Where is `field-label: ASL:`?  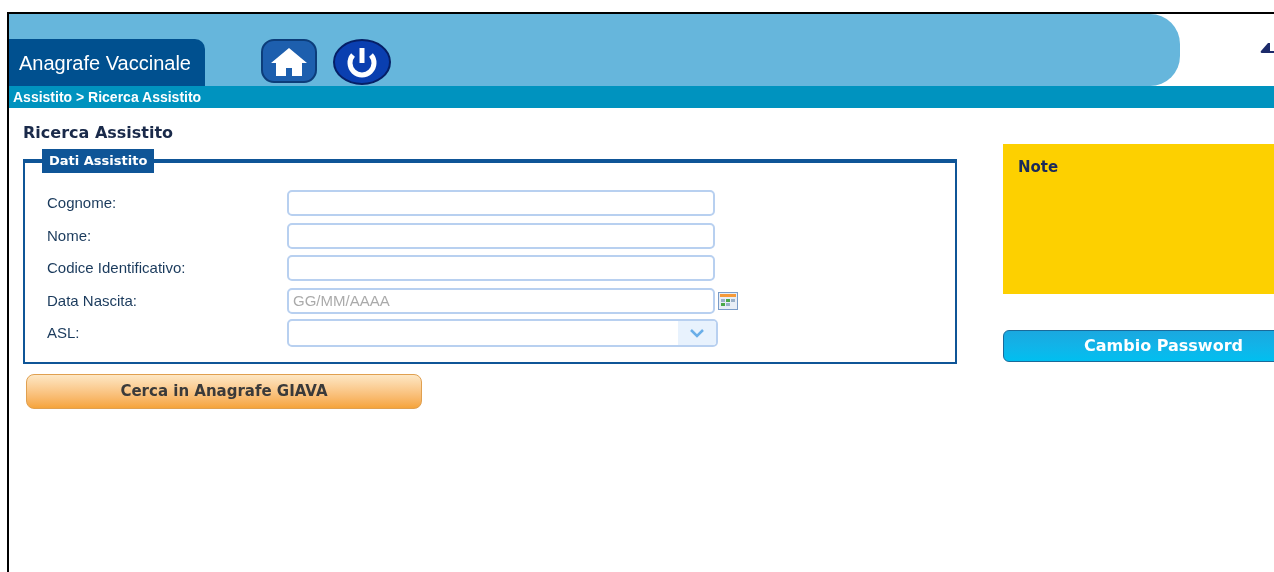 field-label: ASL: is located at coordinates (64, 333).